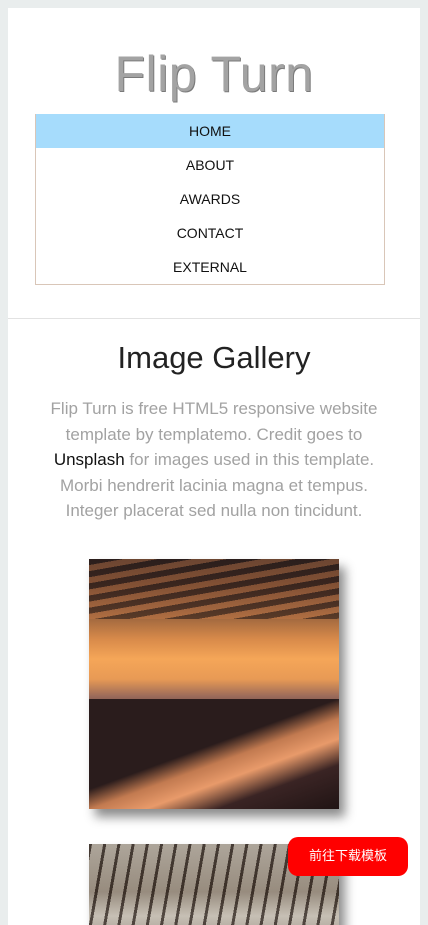 Image resolution: width=428 pixels, height=925 pixels. I want to click on unsplash-link: Unsplash, so click(89, 459).